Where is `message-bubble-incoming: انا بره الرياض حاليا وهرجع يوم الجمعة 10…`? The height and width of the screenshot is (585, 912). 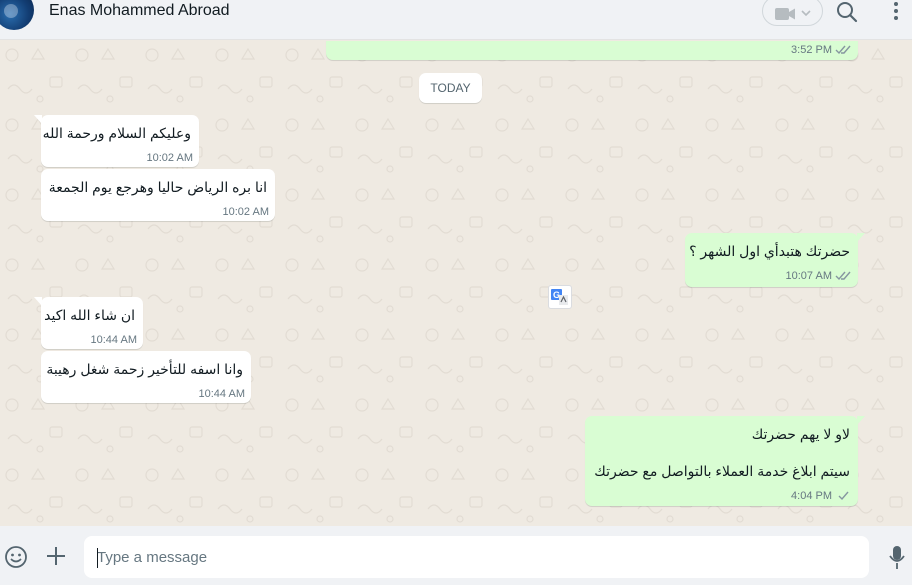
message-bubble-incoming: انا بره الرياض حاليا وهرجع يوم الجمعة 10… is located at coordinates (158, 195).